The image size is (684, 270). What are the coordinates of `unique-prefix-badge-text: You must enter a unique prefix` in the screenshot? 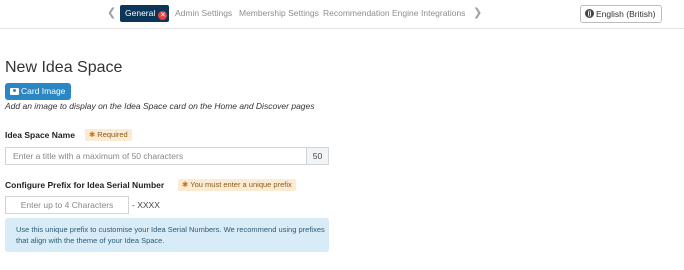 It's located at (241, 184).